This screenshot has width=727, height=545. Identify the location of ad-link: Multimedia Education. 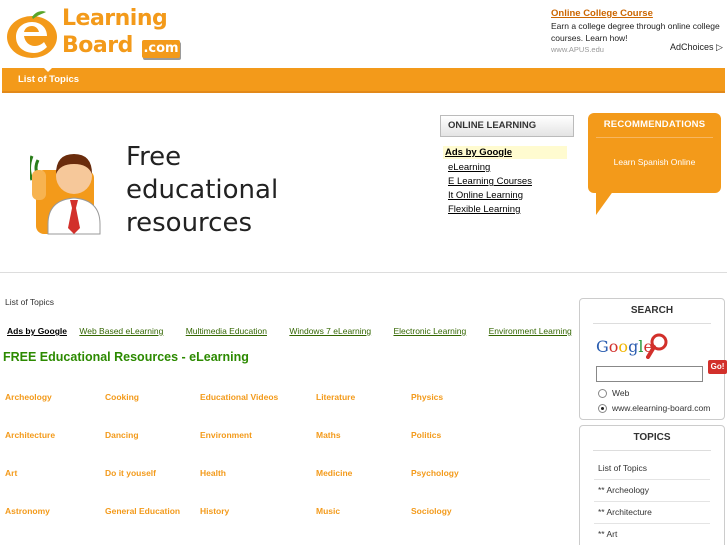
(226, 331).